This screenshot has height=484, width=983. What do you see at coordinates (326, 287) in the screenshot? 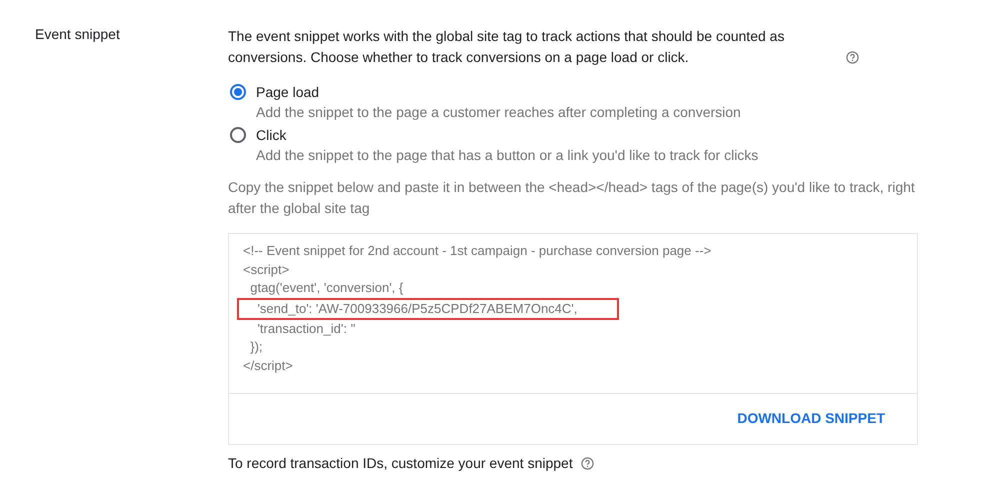
I see `code-line: gtag('event', 'conversion', {` at bounding box center [326, 287].